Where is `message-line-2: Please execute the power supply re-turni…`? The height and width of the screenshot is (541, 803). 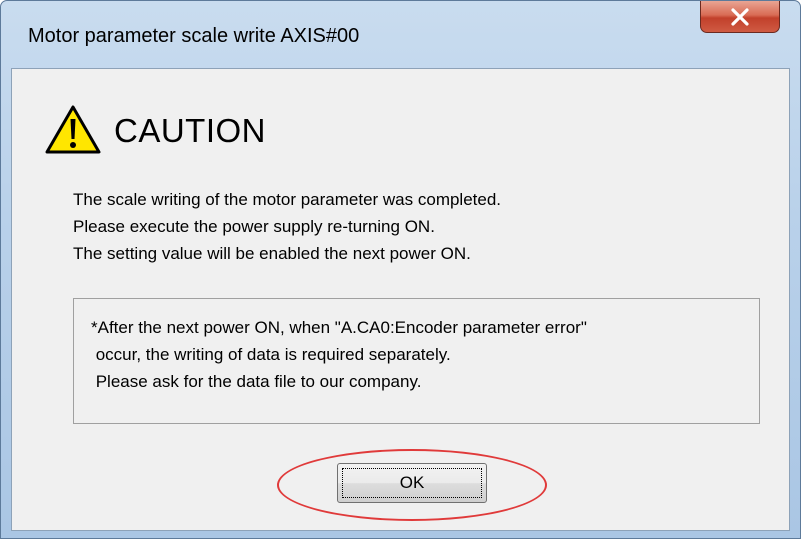 message-line-2: Please execute the power supply re-turni… is located at coordinates (254, 226).